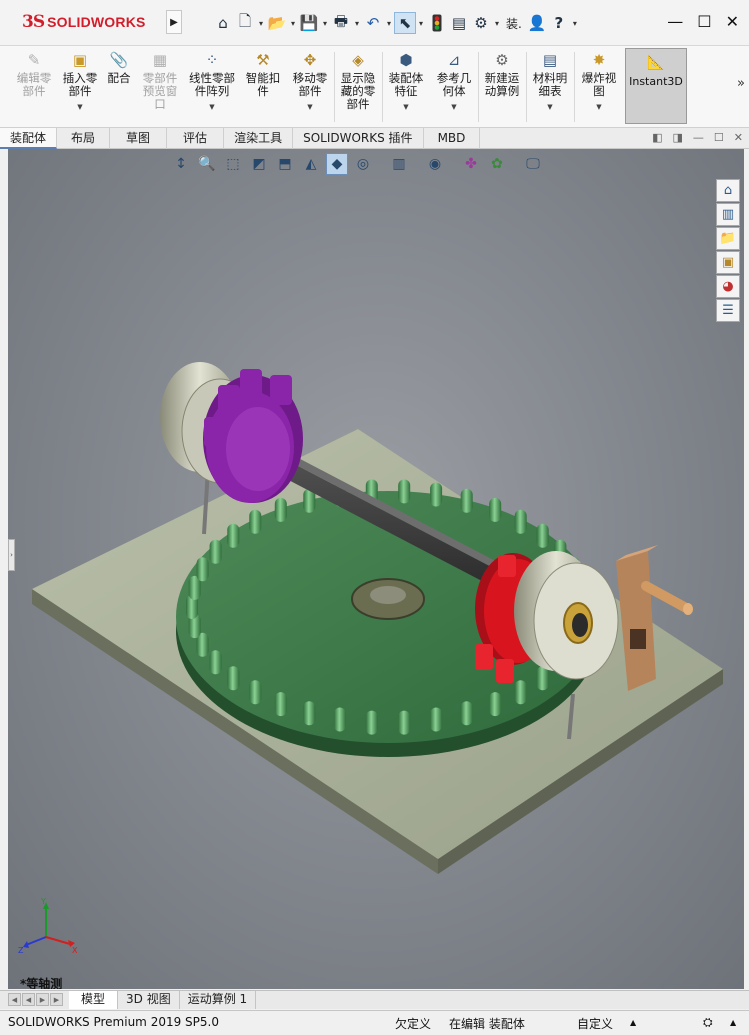 This screenshot has width=749, height=1035. I want to click on smart-fasteners-button: ⚒ 智能扣 件, so click(263, 74).